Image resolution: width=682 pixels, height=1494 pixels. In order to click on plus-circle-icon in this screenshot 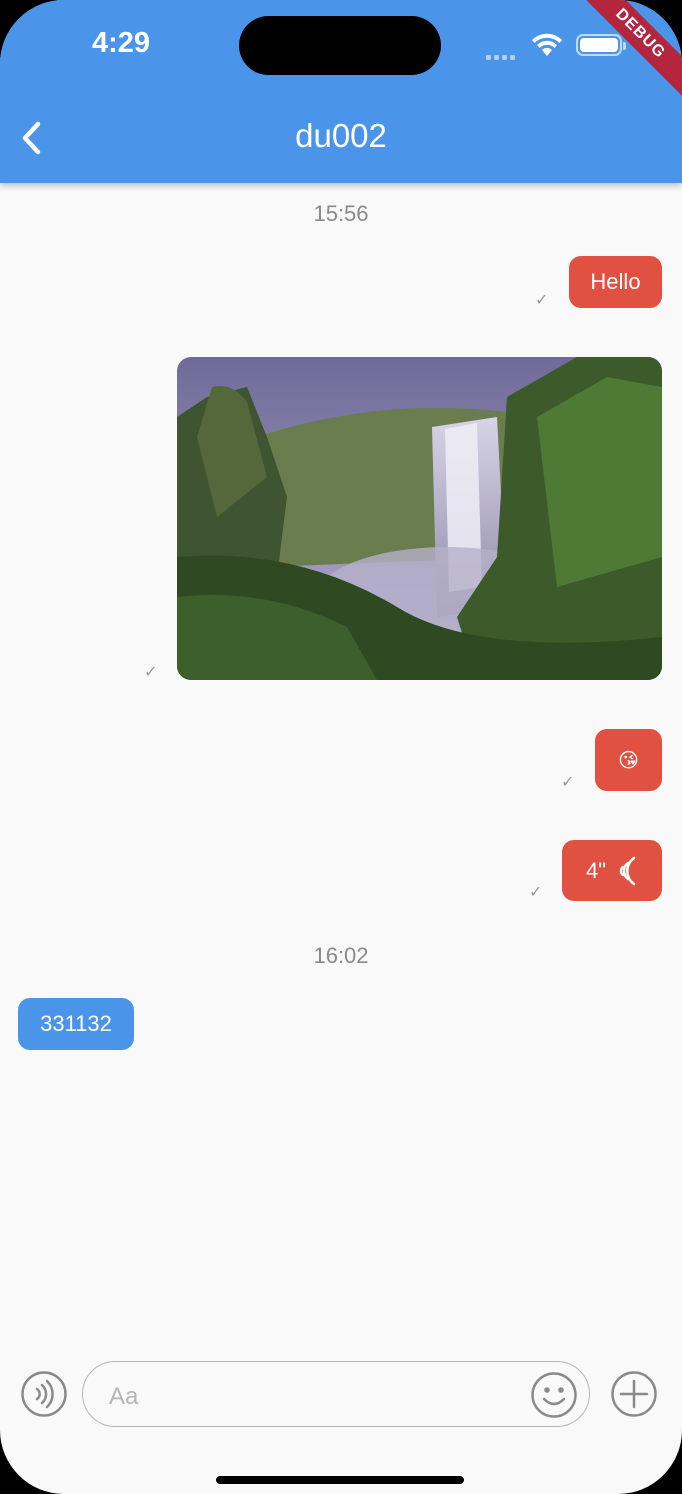, I will do `click(634, 1394)`.